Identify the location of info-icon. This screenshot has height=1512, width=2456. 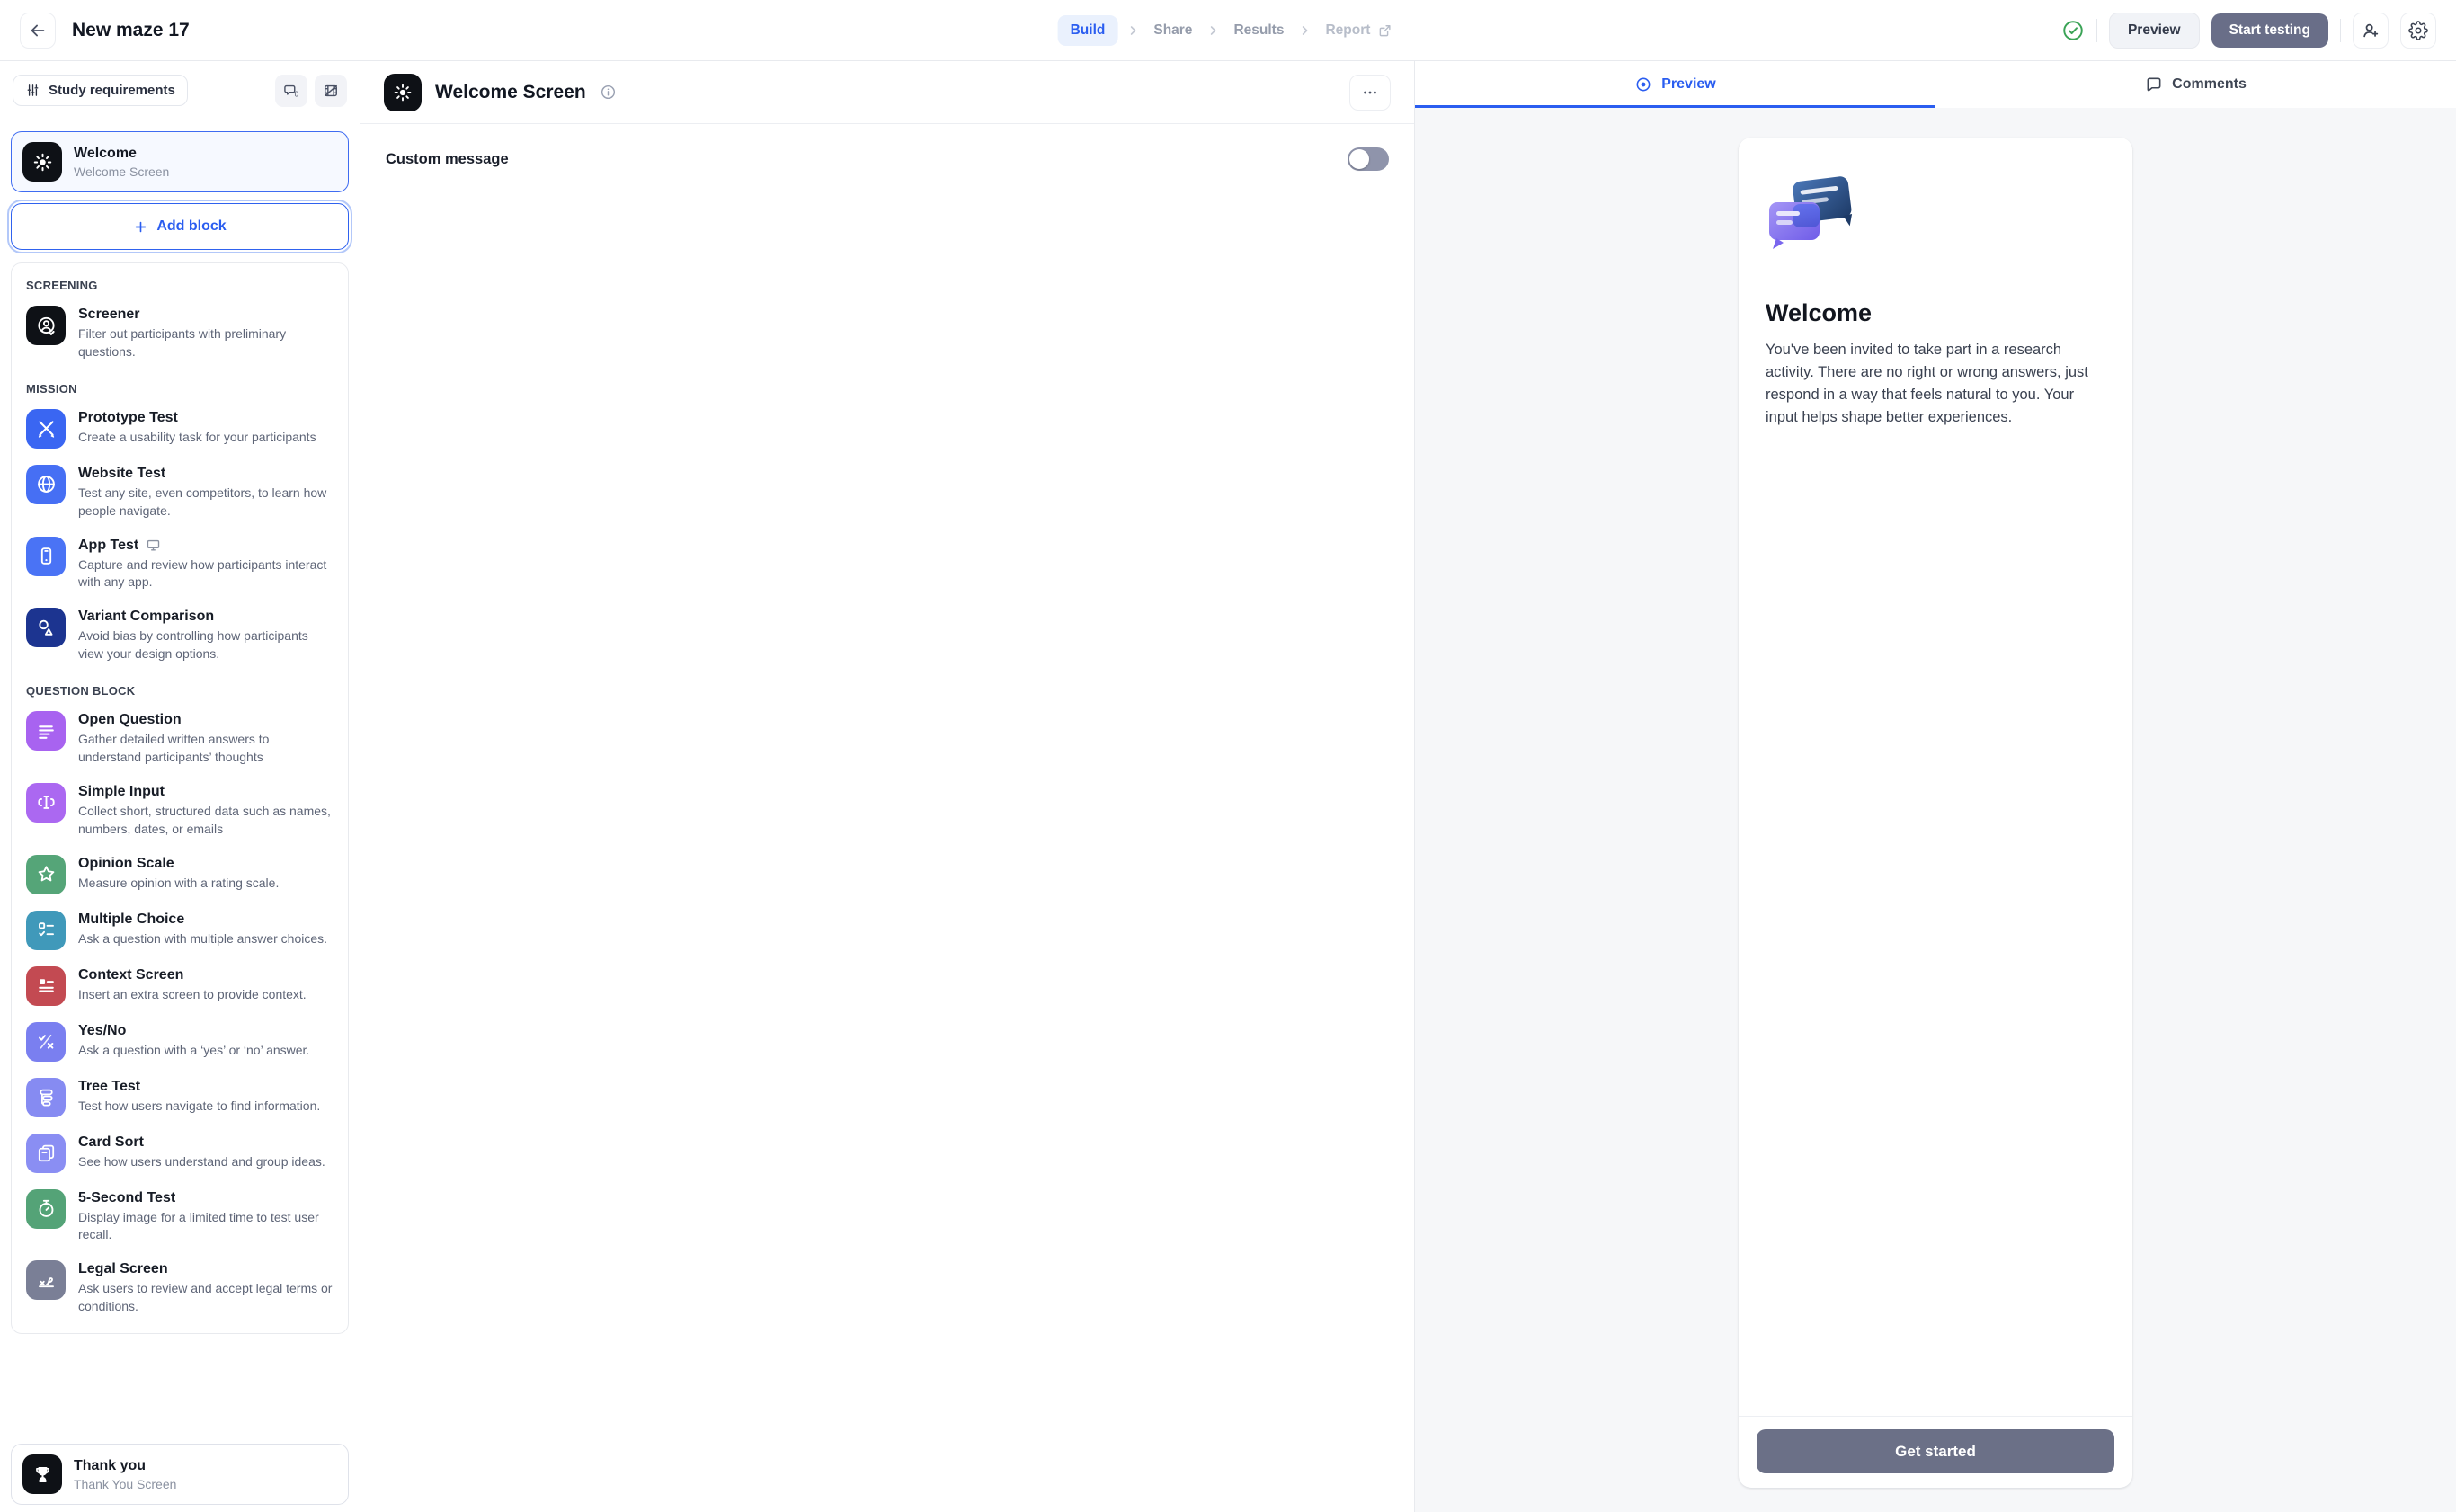
(608, 92).